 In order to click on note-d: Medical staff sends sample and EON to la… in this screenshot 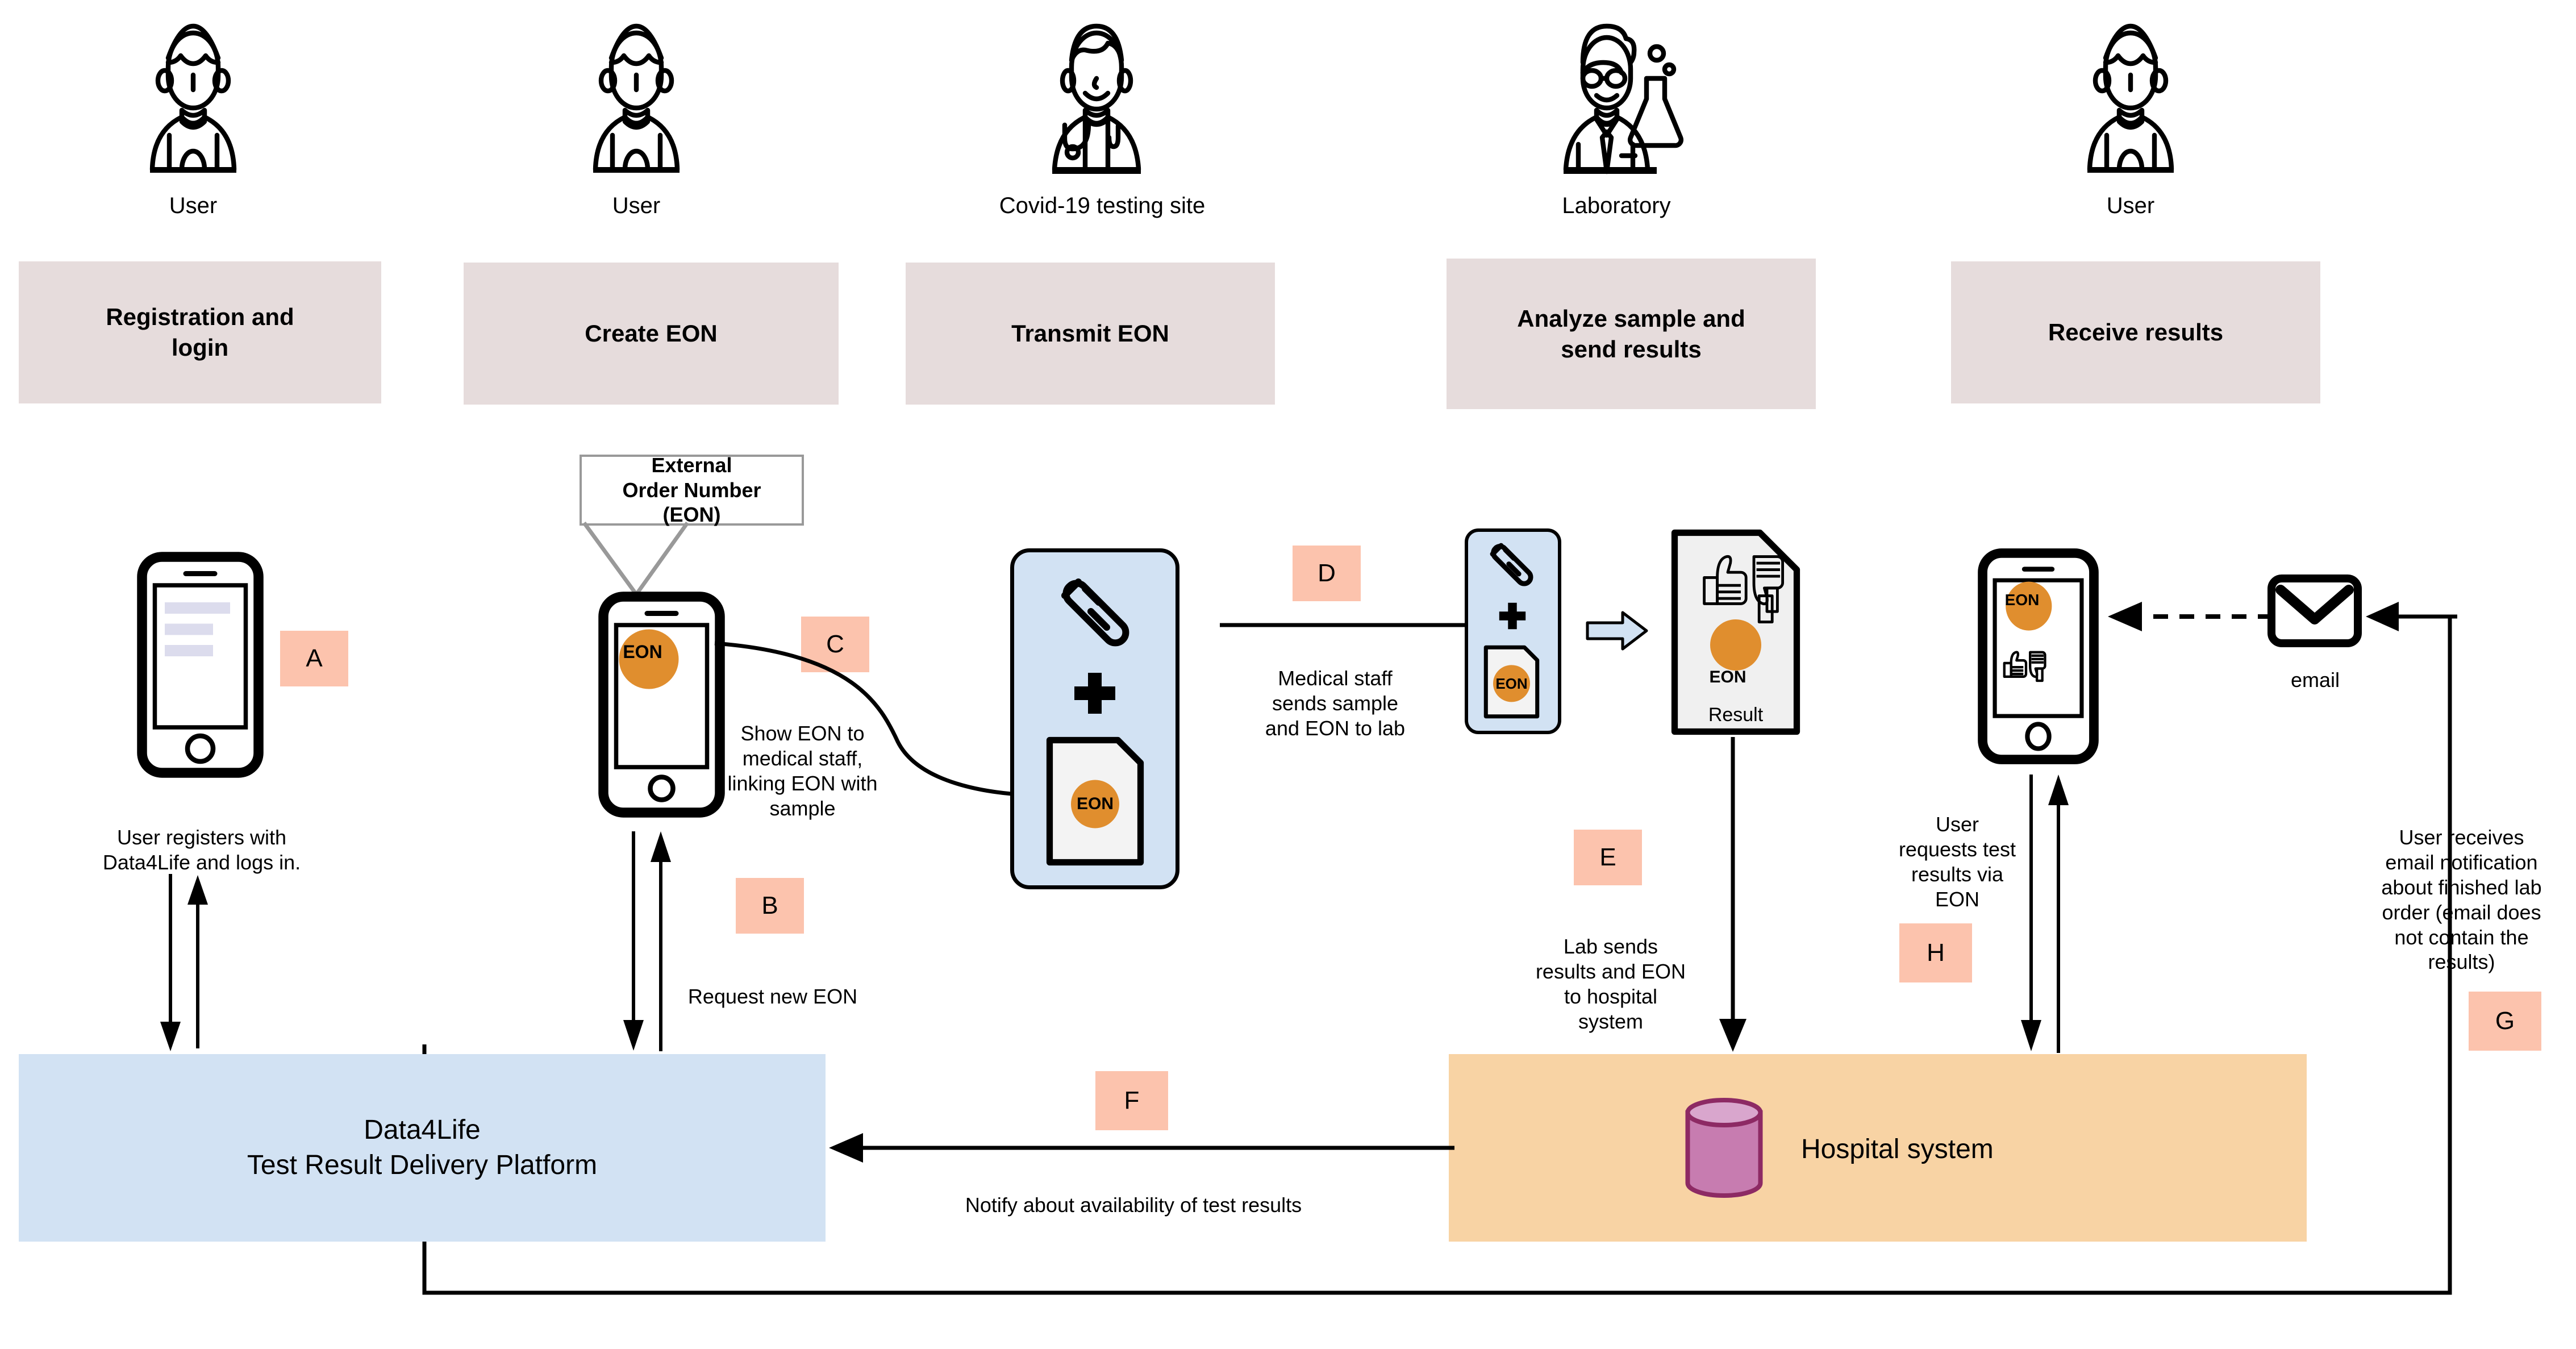, I will do `click(1335, 703)`.